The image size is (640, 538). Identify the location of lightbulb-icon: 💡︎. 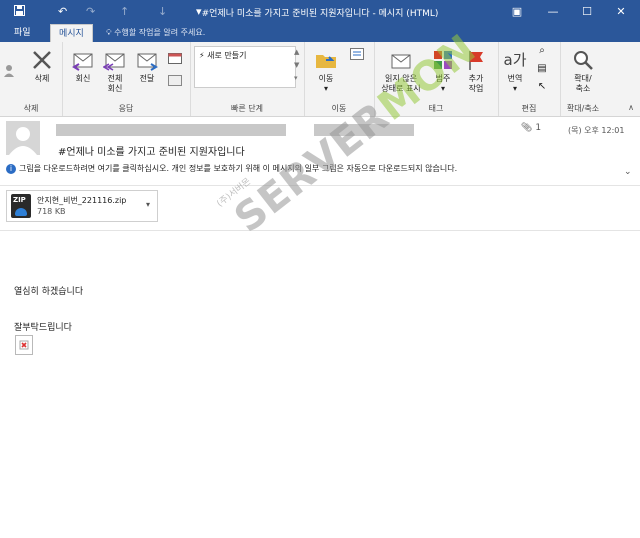
(109, 32).